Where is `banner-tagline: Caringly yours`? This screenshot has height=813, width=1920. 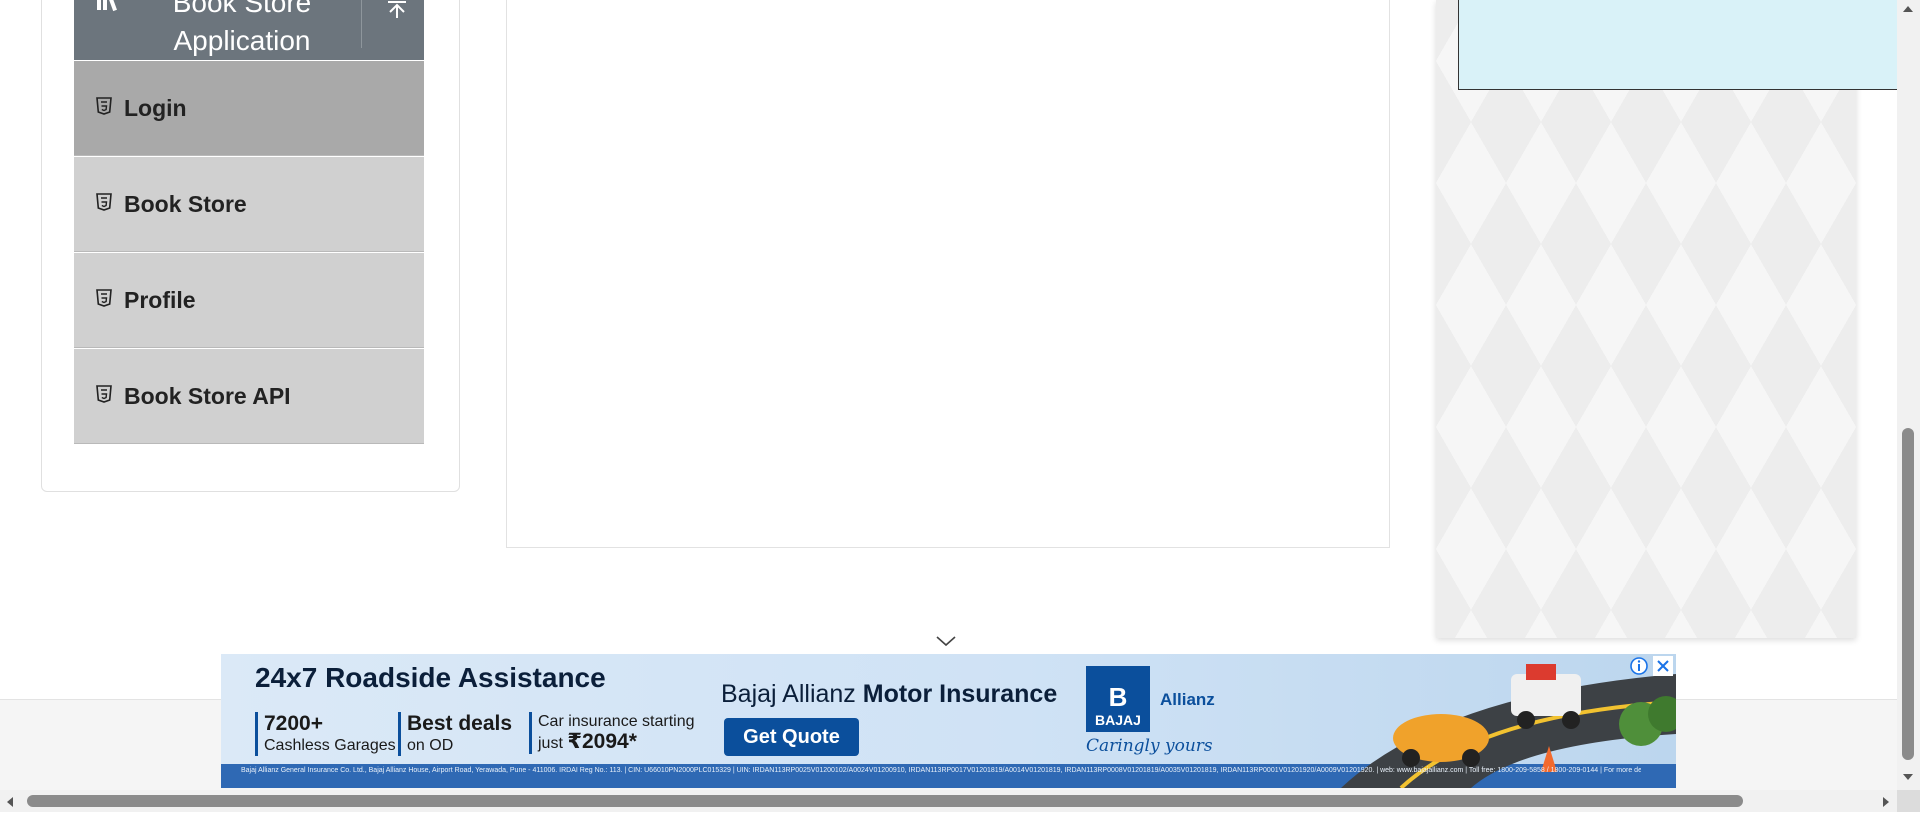
banner-tagline: Caringly yours is located at coordinates (1149, 746).